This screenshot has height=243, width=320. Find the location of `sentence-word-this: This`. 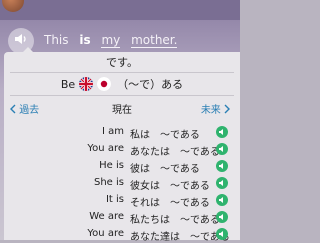

sentence-word-this: This is located at coordinates (56, 40).